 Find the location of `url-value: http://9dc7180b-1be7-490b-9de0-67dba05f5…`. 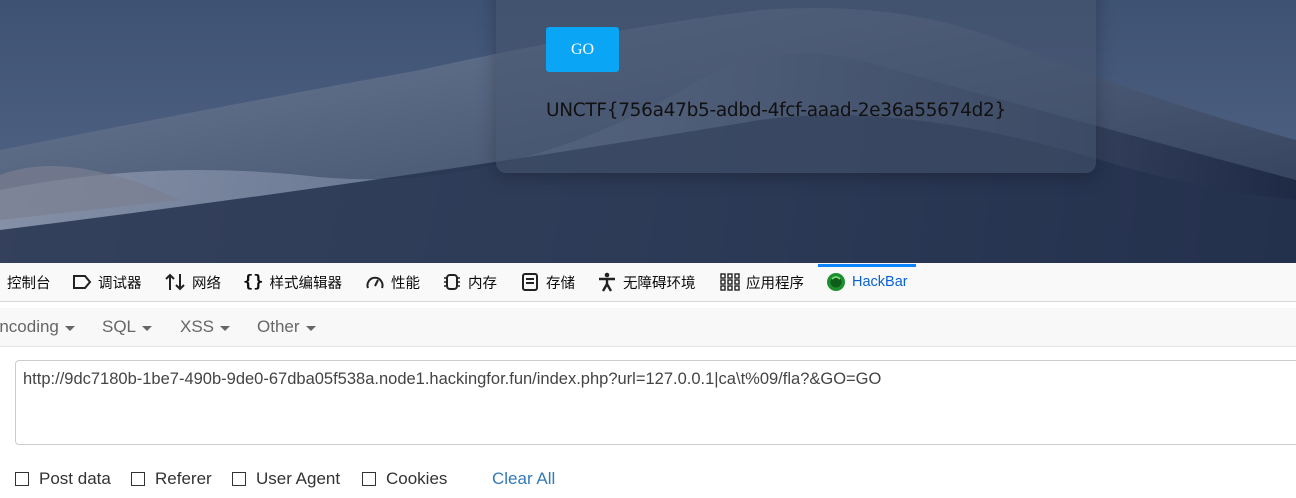

url-value: http://9dc7180b-1be7-490b-9de0-67dba05f5… is located at coordinates (452, 379).